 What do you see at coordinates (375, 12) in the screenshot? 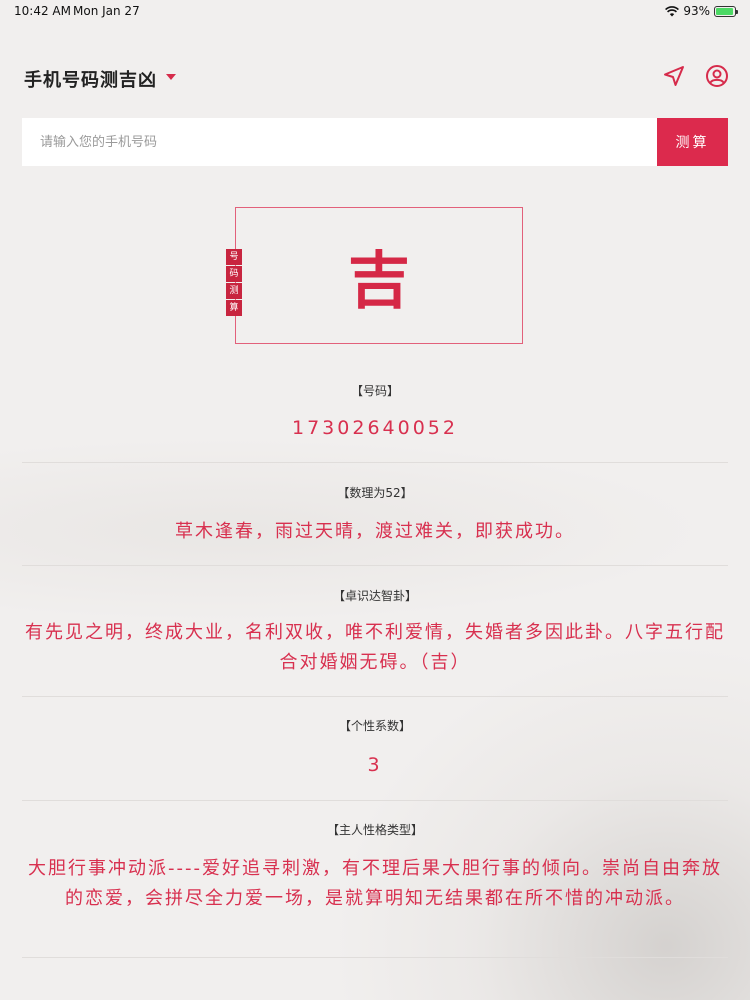
I see `status-bar: 10:42 AM Mon Jan 27 93%` at bounding box center [375, 12].